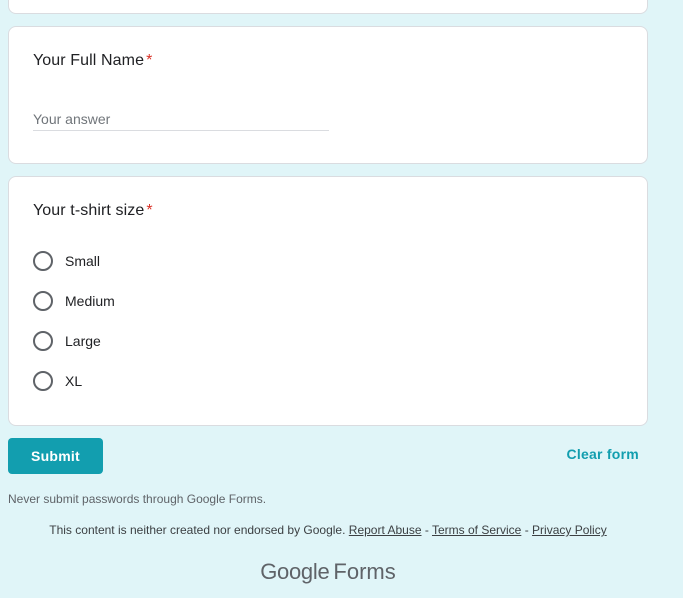 This screenshot has height=598, width=683. Describe the element at coordinates (181, 119) in the screenshot. I see `full-name-input` at that location.